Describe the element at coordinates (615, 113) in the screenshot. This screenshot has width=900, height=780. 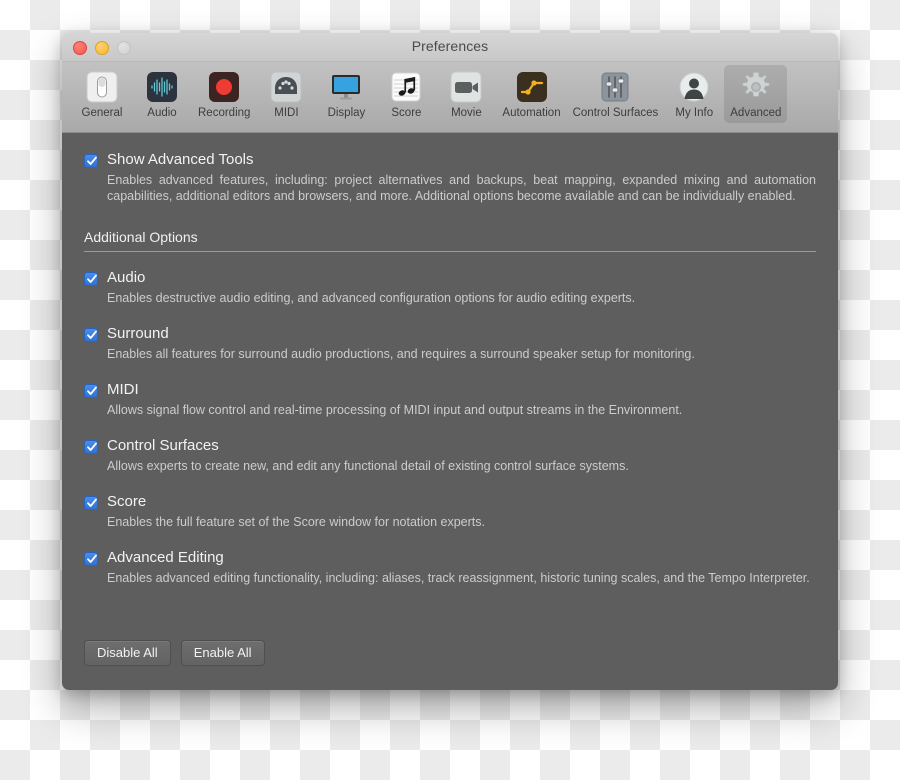
I see `tab-control-surfaces-label: Control Surfaces` at that location.